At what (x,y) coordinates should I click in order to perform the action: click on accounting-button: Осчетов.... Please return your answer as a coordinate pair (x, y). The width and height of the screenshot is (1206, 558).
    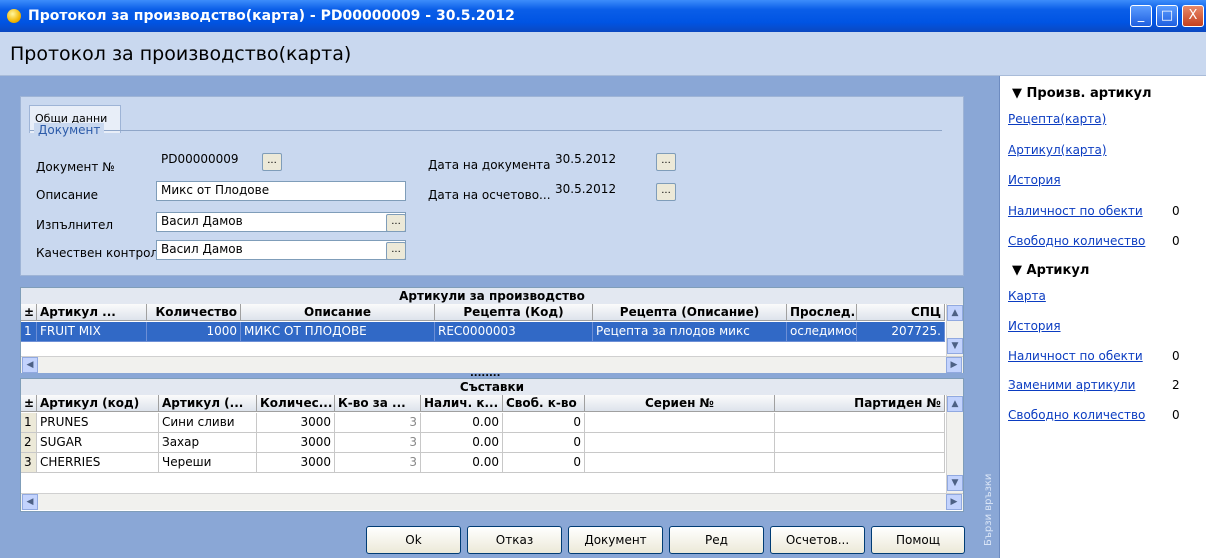
    Looking at the image, I should click on (817, 540).